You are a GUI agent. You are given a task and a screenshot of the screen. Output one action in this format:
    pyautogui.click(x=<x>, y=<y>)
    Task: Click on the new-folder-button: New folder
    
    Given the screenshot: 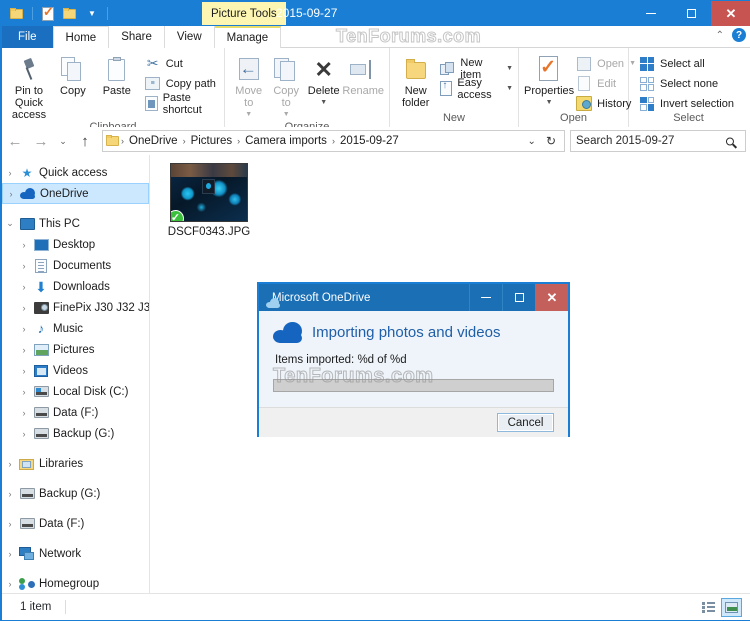 What is the action you would take?
    pyautogui.click(x=415, y=80)
    